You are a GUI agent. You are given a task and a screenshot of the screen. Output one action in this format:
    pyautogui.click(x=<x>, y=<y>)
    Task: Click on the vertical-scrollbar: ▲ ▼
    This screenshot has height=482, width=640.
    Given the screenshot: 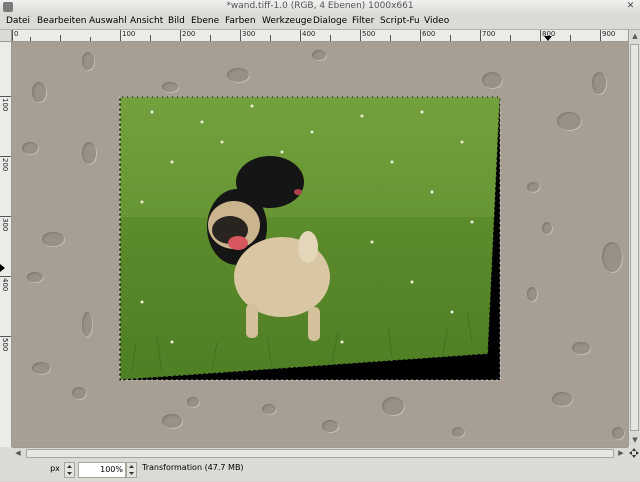 What is the action you would take?
    pyautogui.click(x=634, y=238)
    